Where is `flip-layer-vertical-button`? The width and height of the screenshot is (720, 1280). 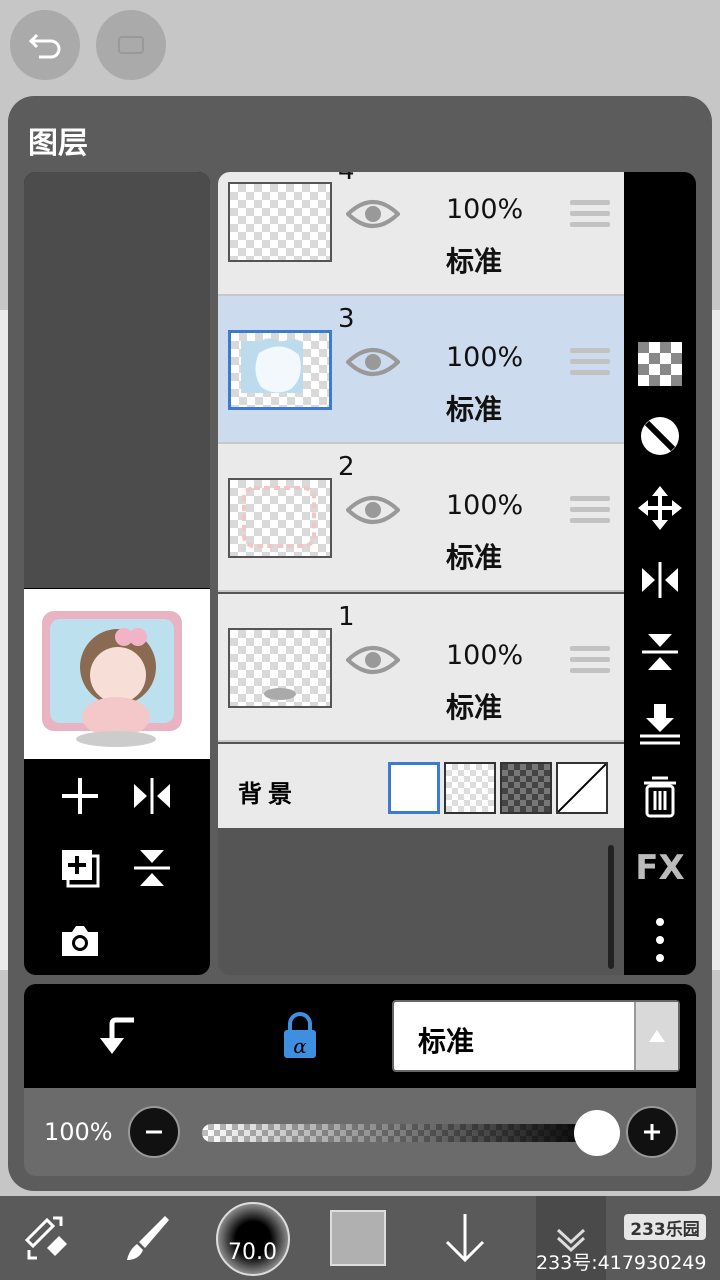 flip-layer-vertical-button is located at coordinates (660, 652).